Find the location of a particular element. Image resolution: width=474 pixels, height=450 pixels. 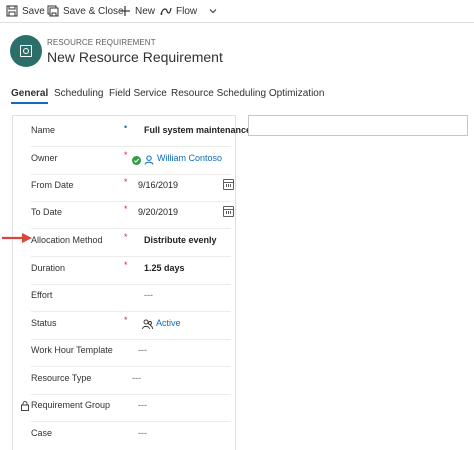

save-button-label: Save is located at coordinates (33, 11).